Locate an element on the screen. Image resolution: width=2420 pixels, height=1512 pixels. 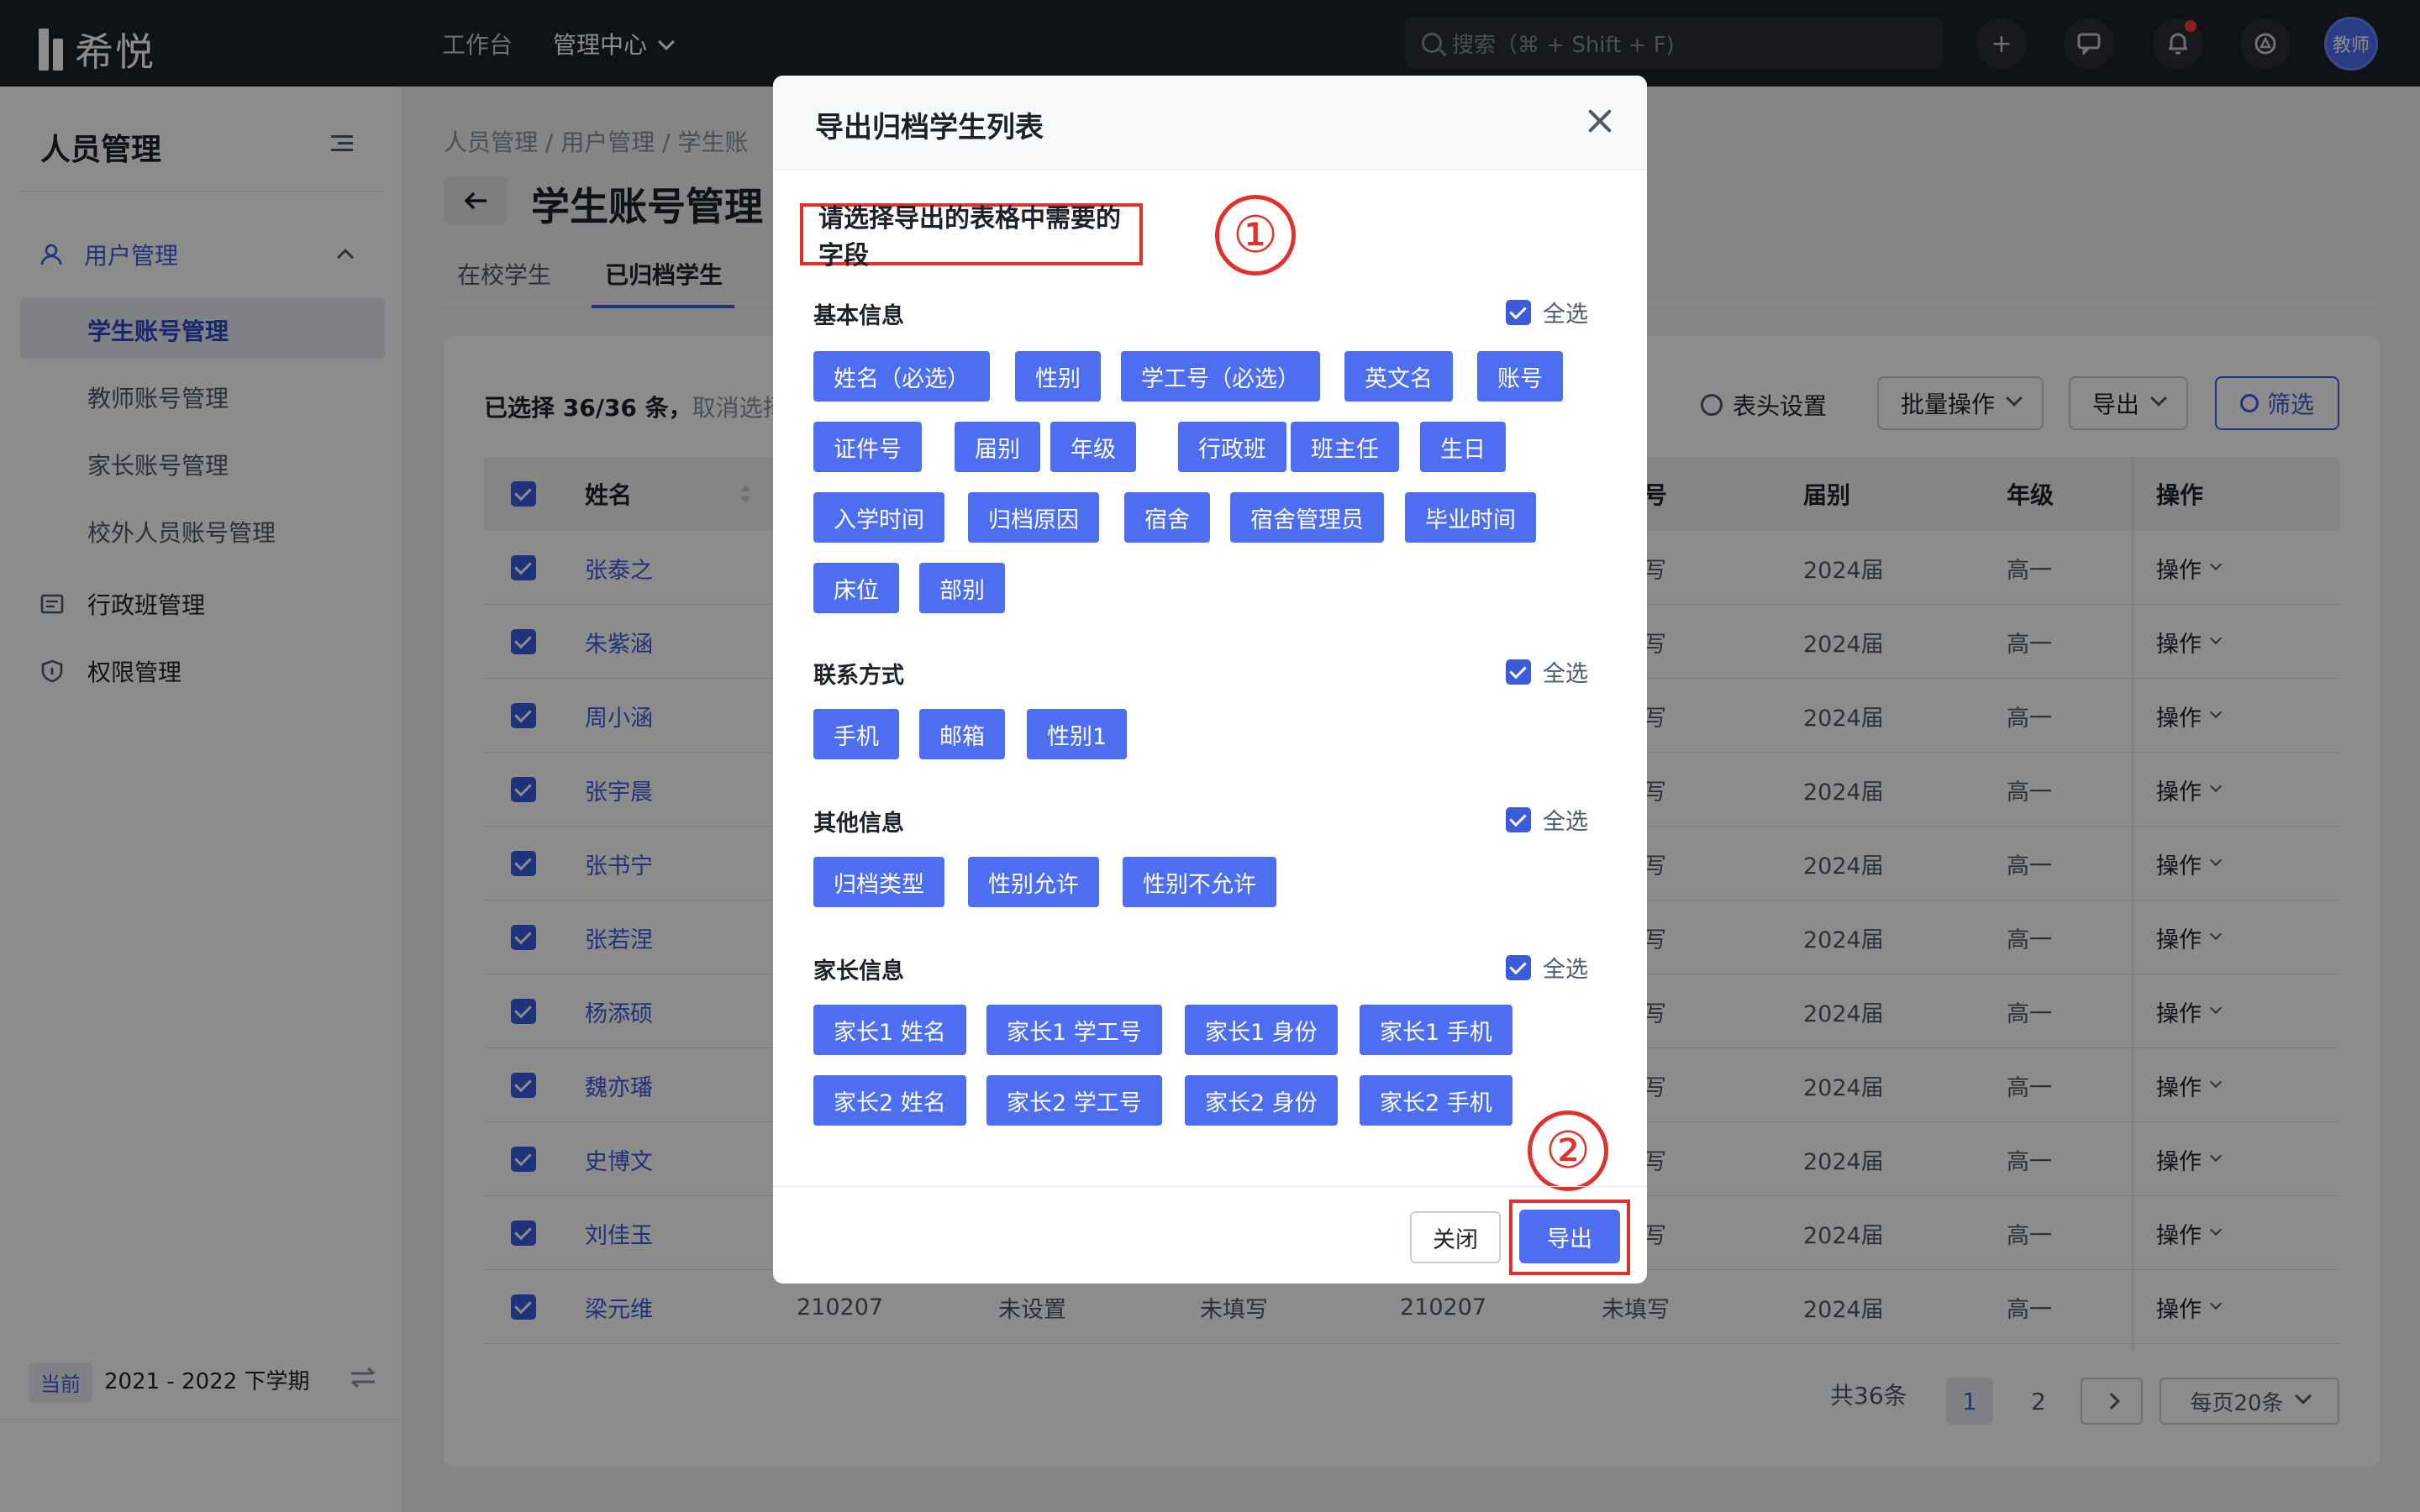
field-tag-basic: 入学时间 is located at coordinates (878, 517).